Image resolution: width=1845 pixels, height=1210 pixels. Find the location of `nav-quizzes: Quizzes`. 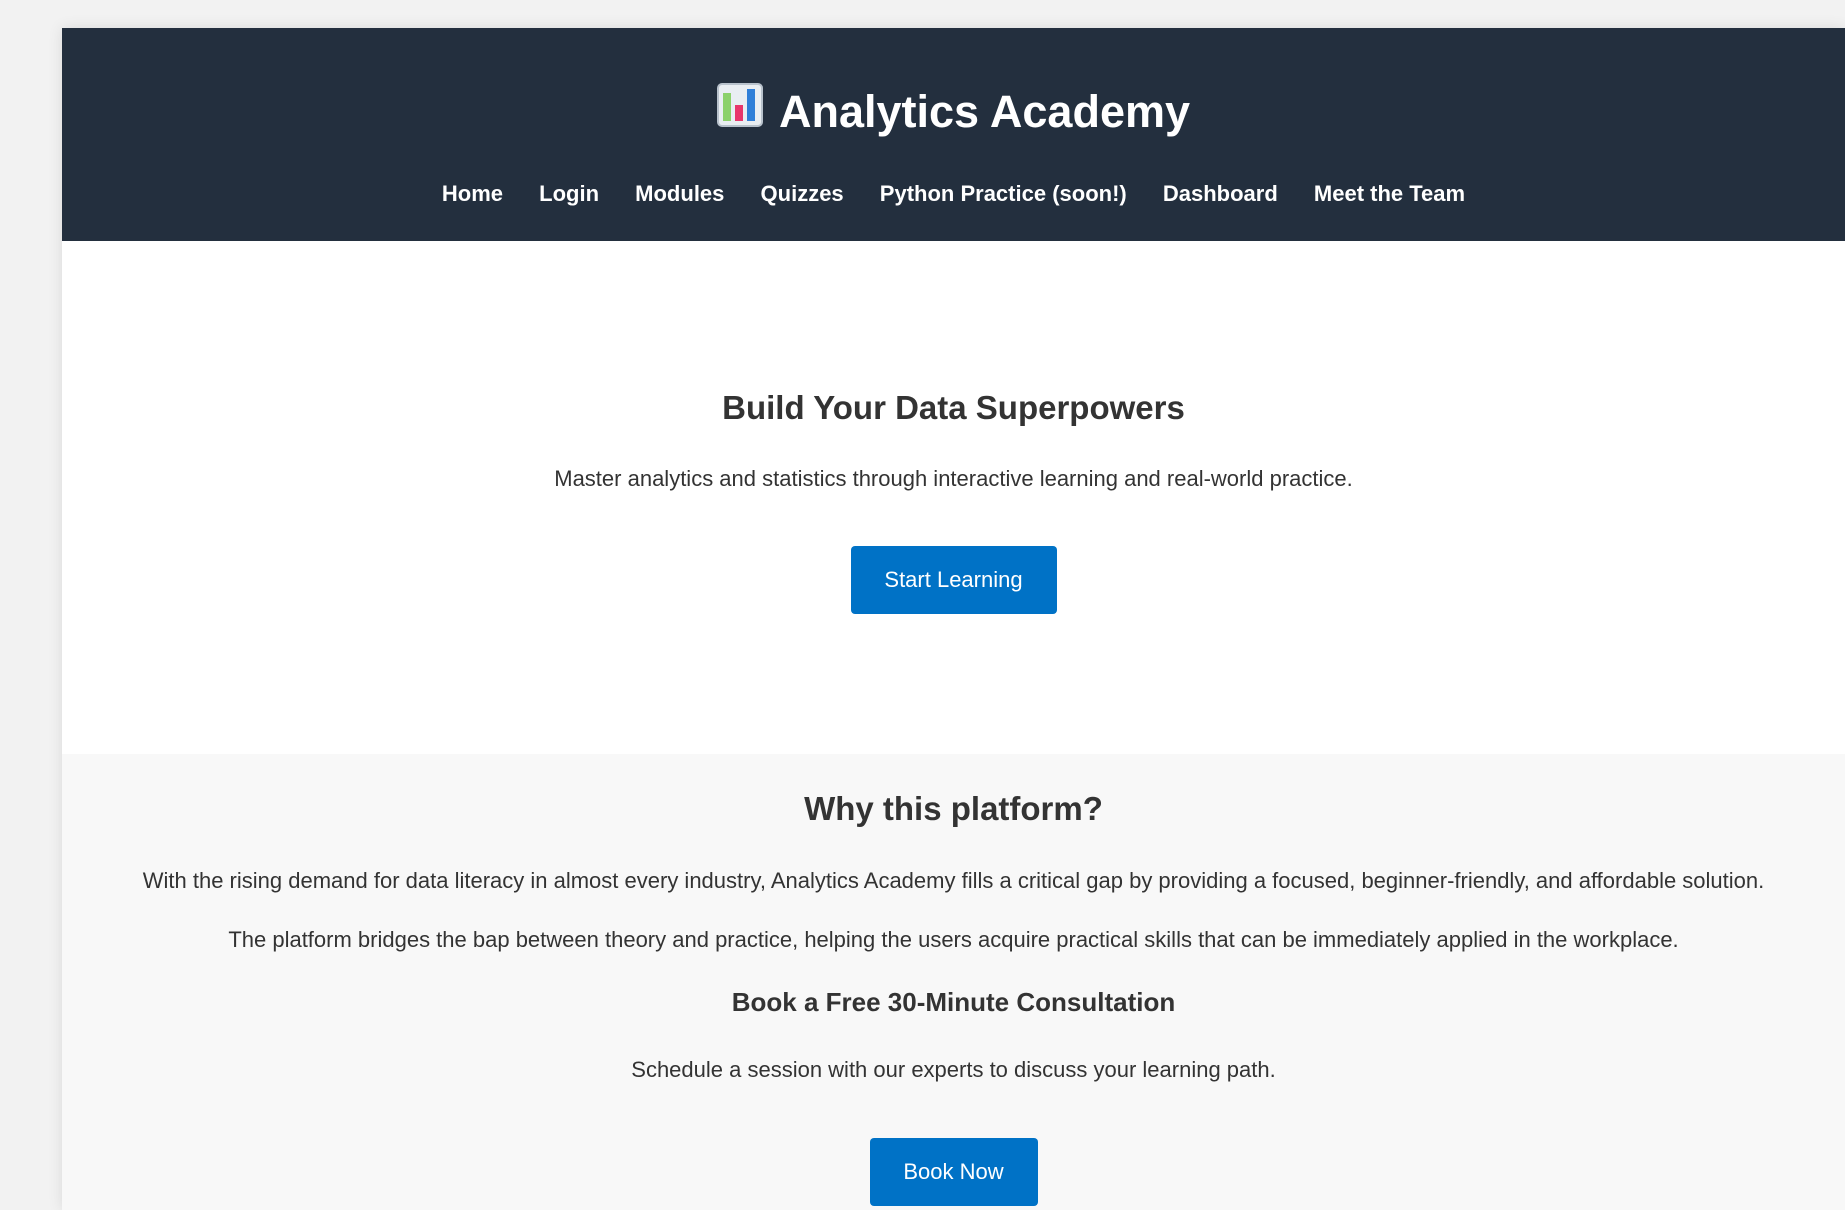

nav-quizzes: Quizzes is located at coordinates (802, 193).